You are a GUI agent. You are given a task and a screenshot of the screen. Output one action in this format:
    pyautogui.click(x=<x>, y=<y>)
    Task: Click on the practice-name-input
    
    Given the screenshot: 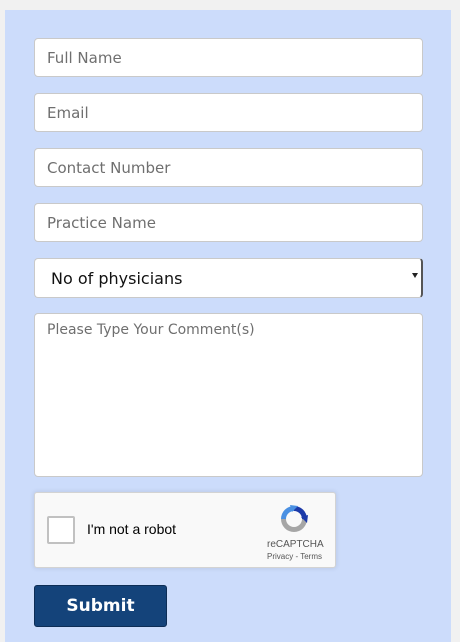 What is the action you would take?
    pyautogui.click(x=228, y=222)
    